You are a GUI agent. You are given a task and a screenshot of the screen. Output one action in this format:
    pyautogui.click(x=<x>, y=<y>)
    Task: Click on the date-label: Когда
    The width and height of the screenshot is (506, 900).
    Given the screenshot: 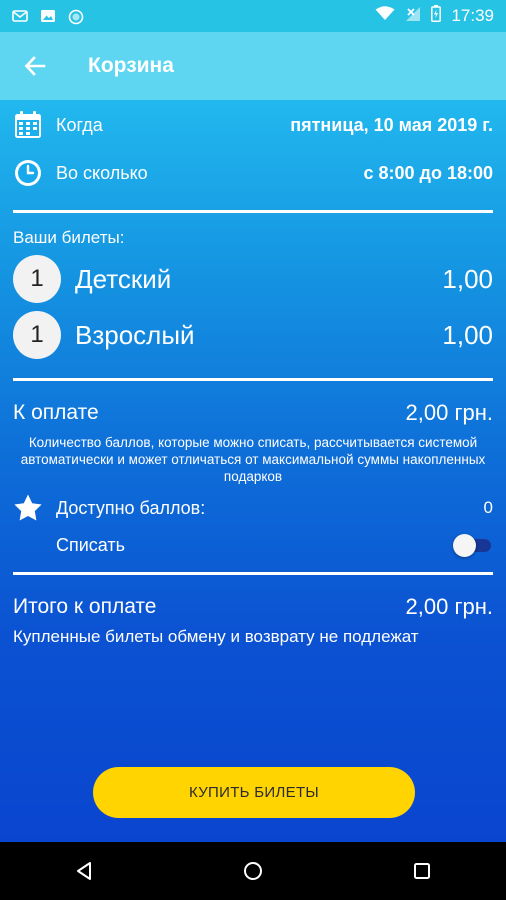 What is the action you would take?
    pyautogui.click(x=79, y=124)
    